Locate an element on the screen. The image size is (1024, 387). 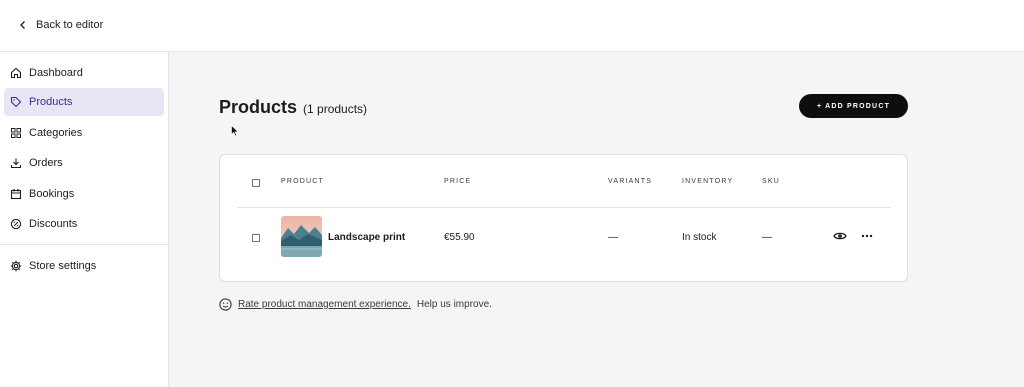
chevron-left-icon is located at coordinates (22, 25).